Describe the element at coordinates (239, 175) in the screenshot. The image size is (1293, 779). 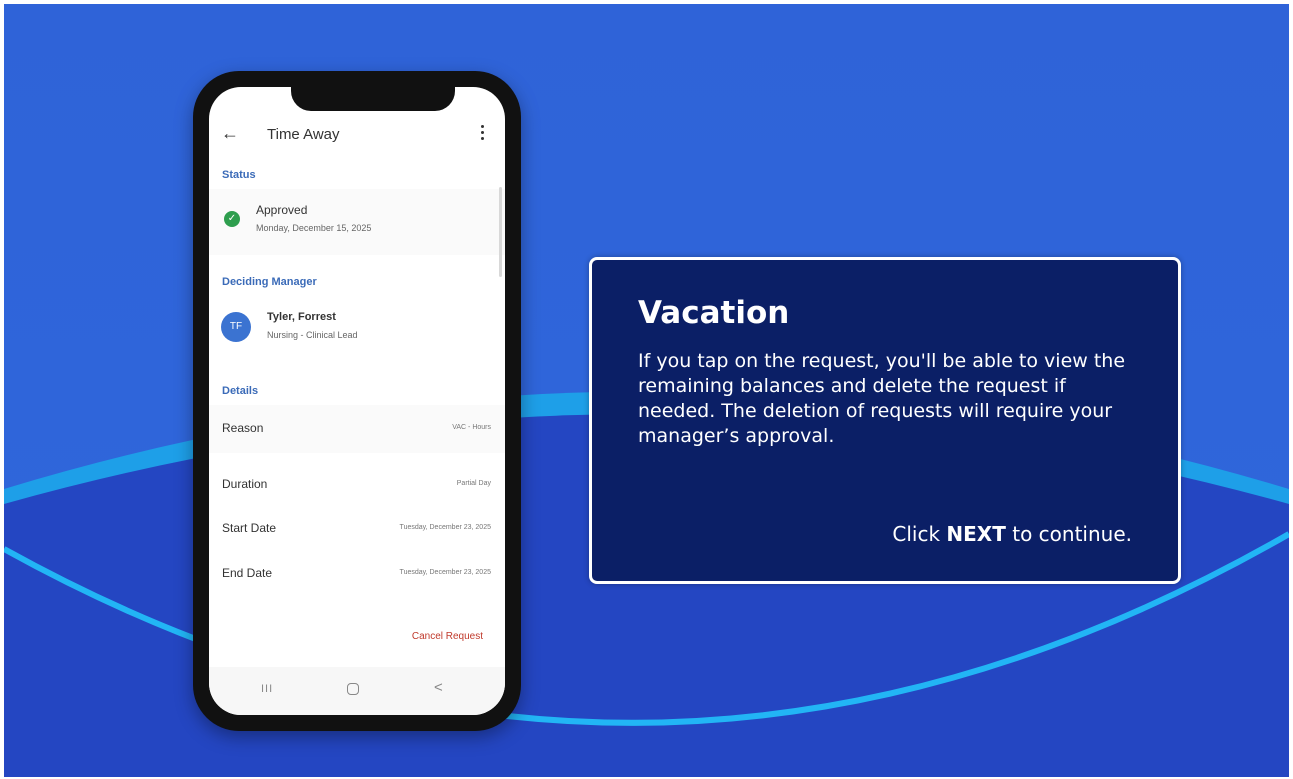
I see `status-section-label: Status` at that location.